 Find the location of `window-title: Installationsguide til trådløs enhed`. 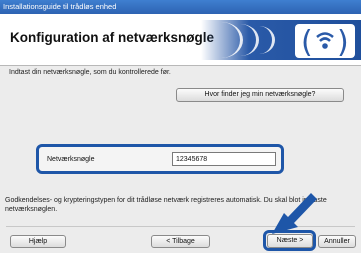

window-title: Installationsguide til trådløs enhed is located at coordinates (180, 7).